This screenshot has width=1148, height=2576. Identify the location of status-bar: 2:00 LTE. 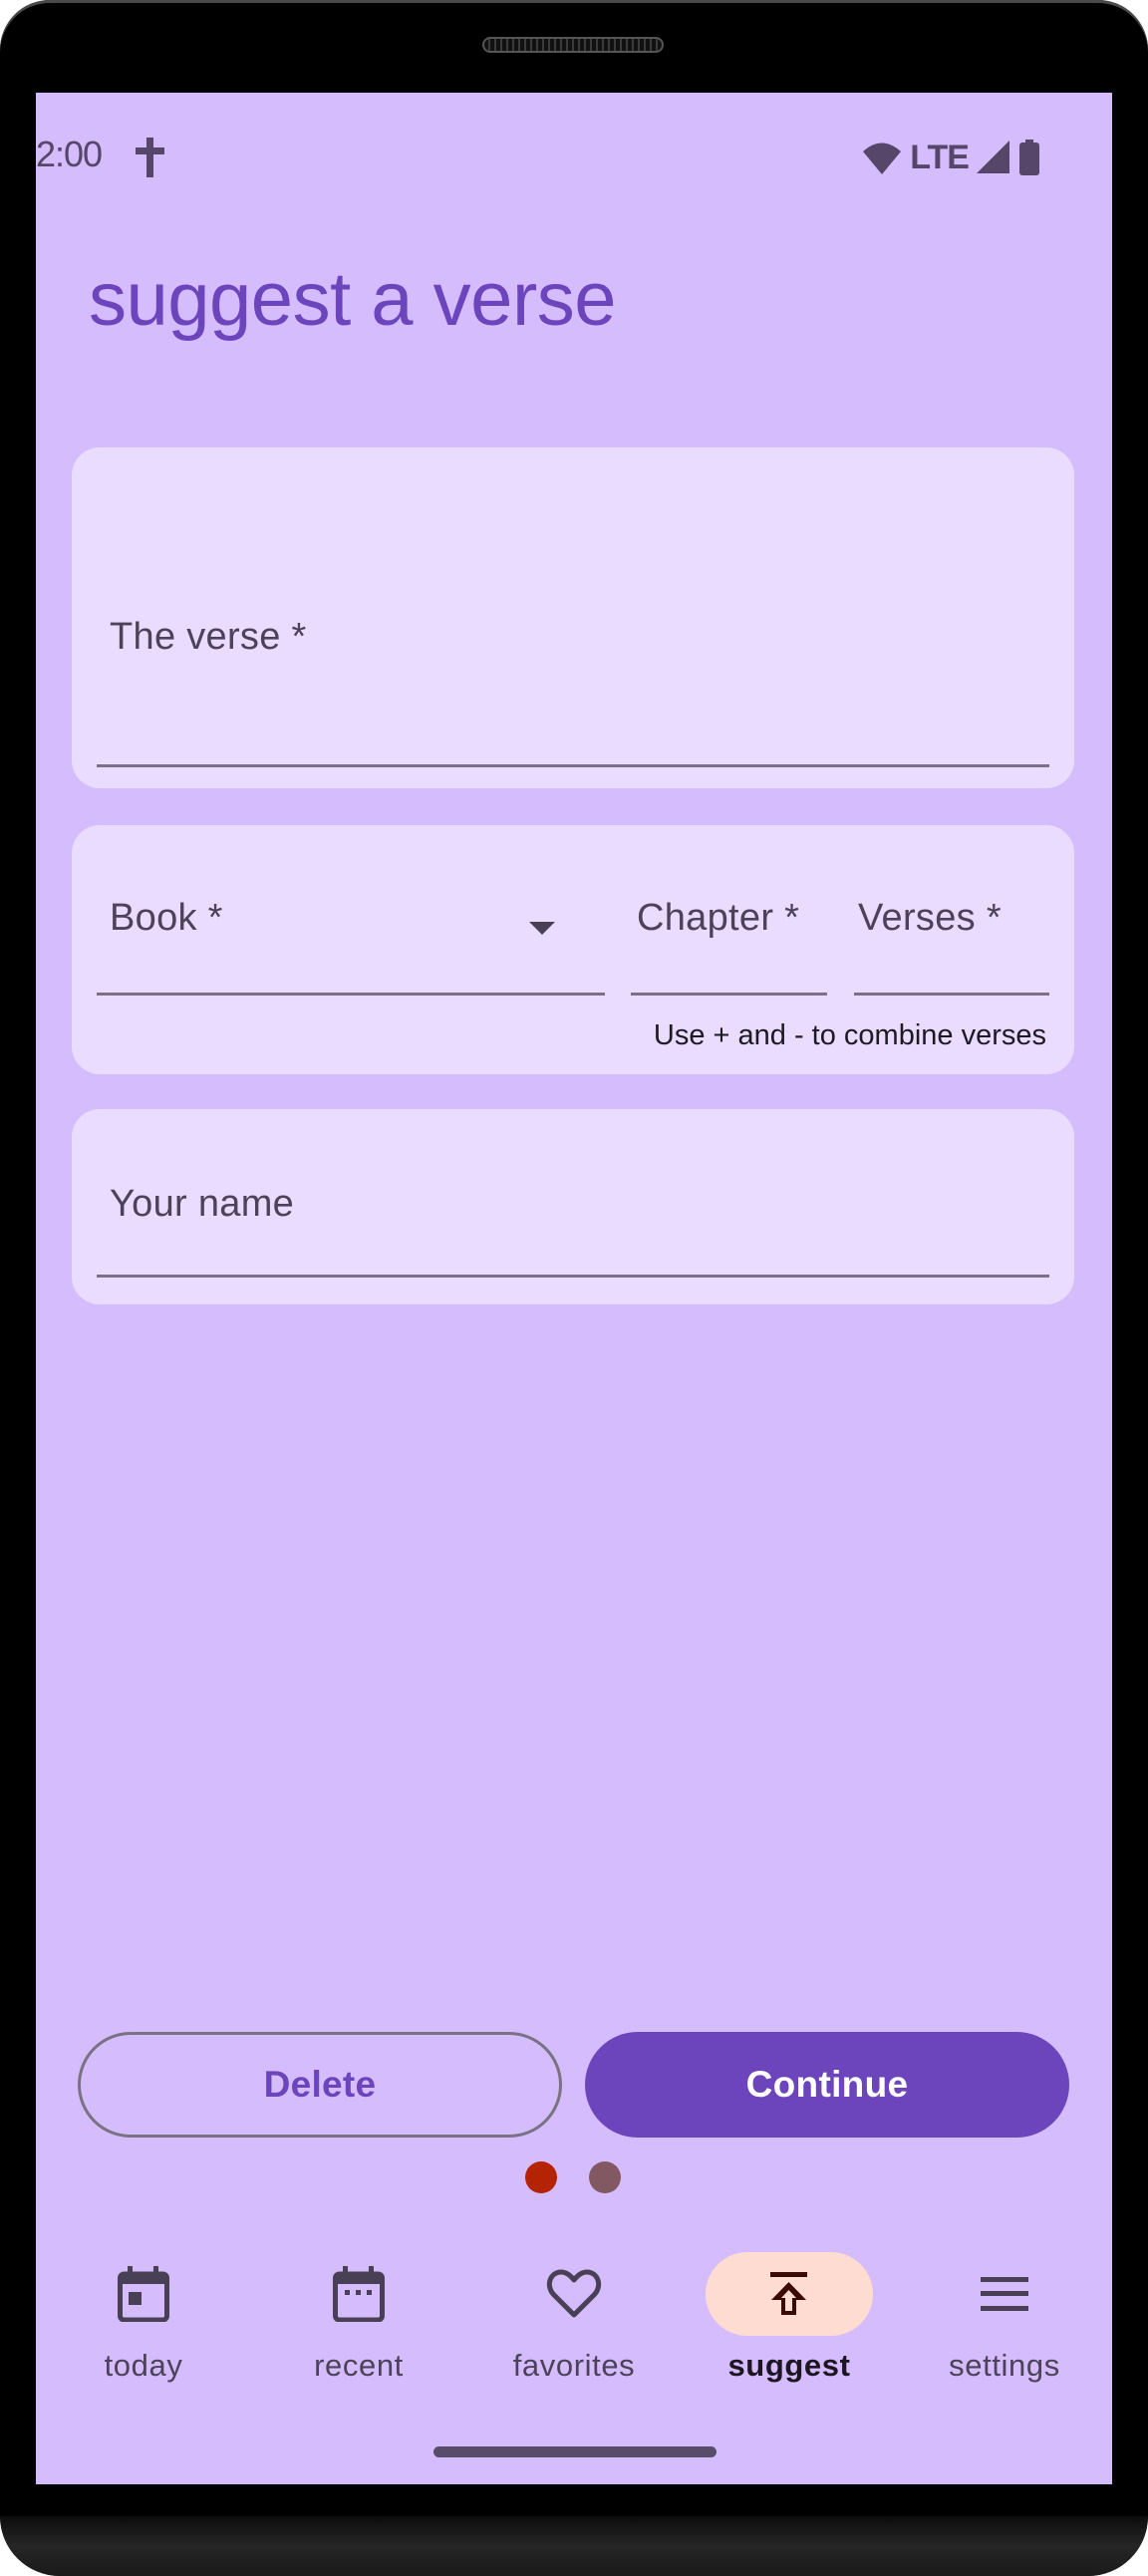
(574, 135).